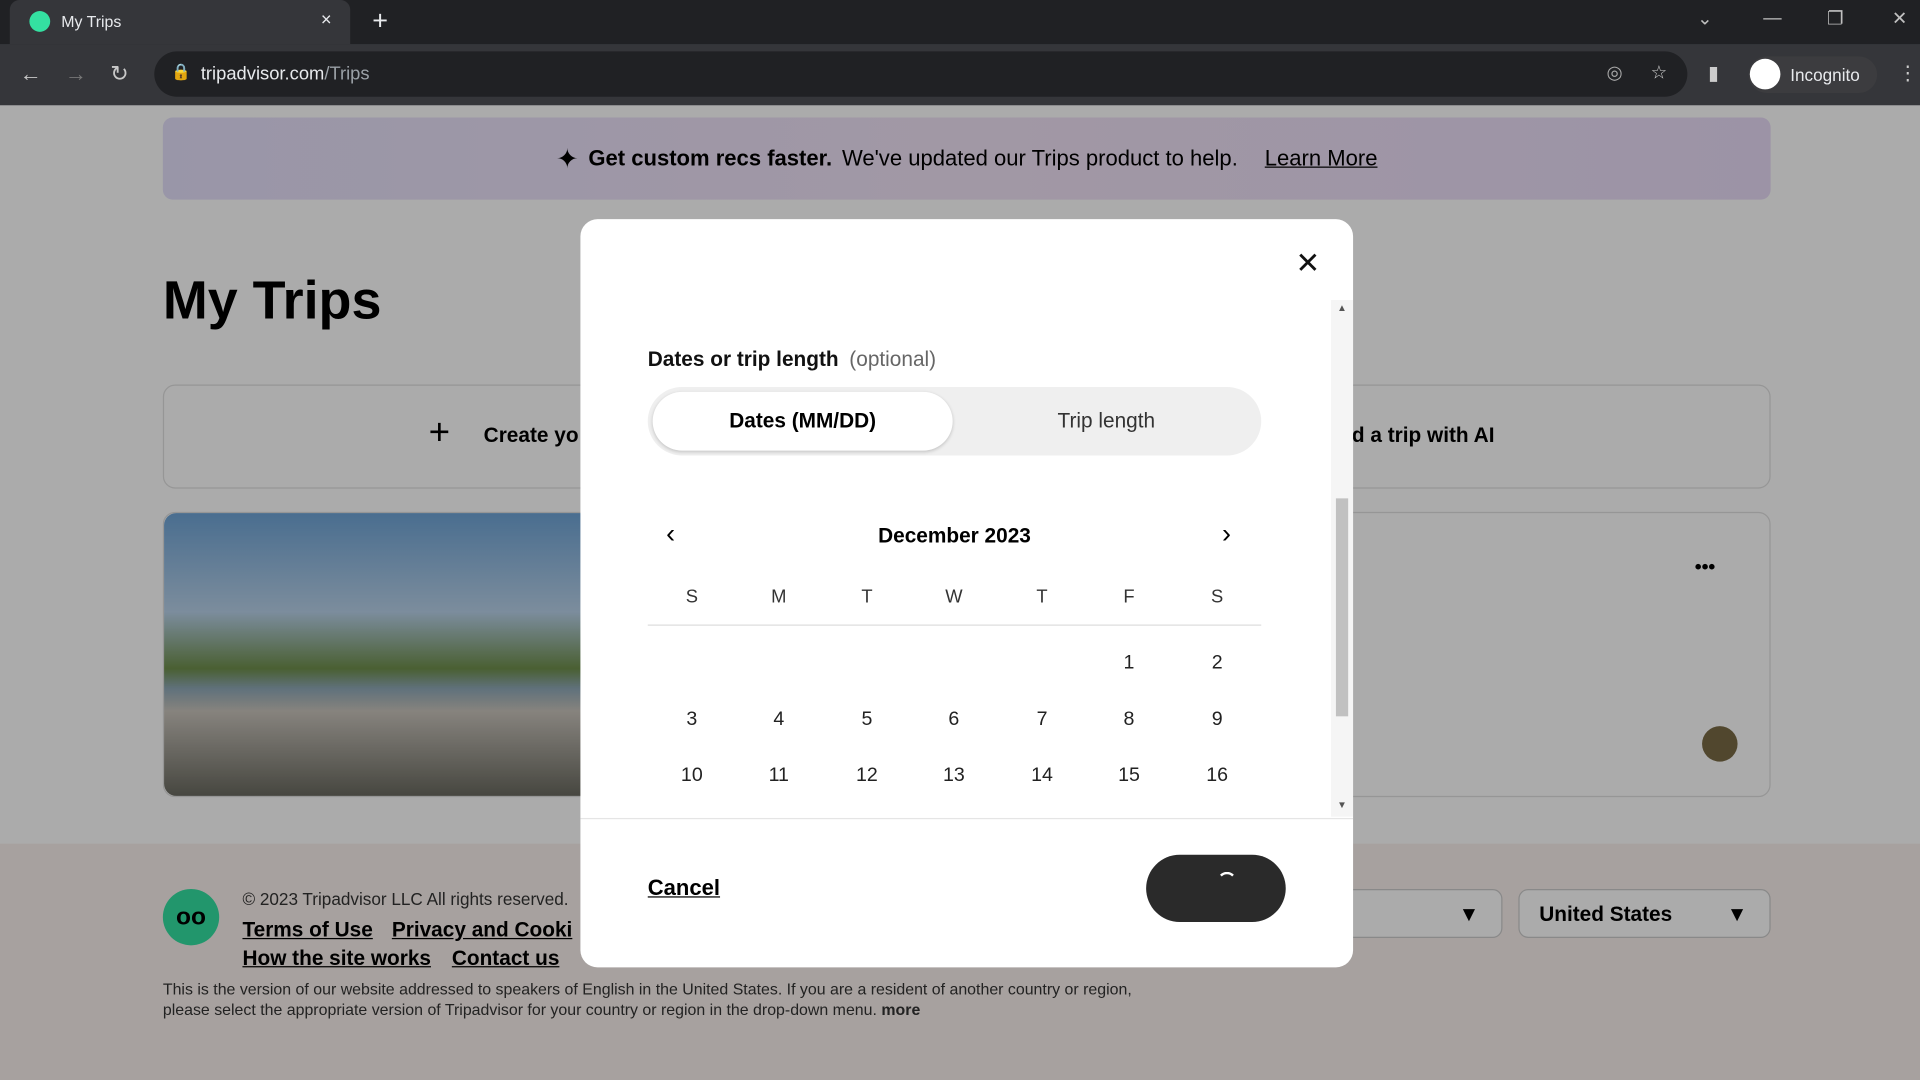 The width and height of the screenshot is (1920, 1080). Describe the element at coordinates (743, 359) in the screenshot. I see `dates-label: Dates or trip length` at that location.